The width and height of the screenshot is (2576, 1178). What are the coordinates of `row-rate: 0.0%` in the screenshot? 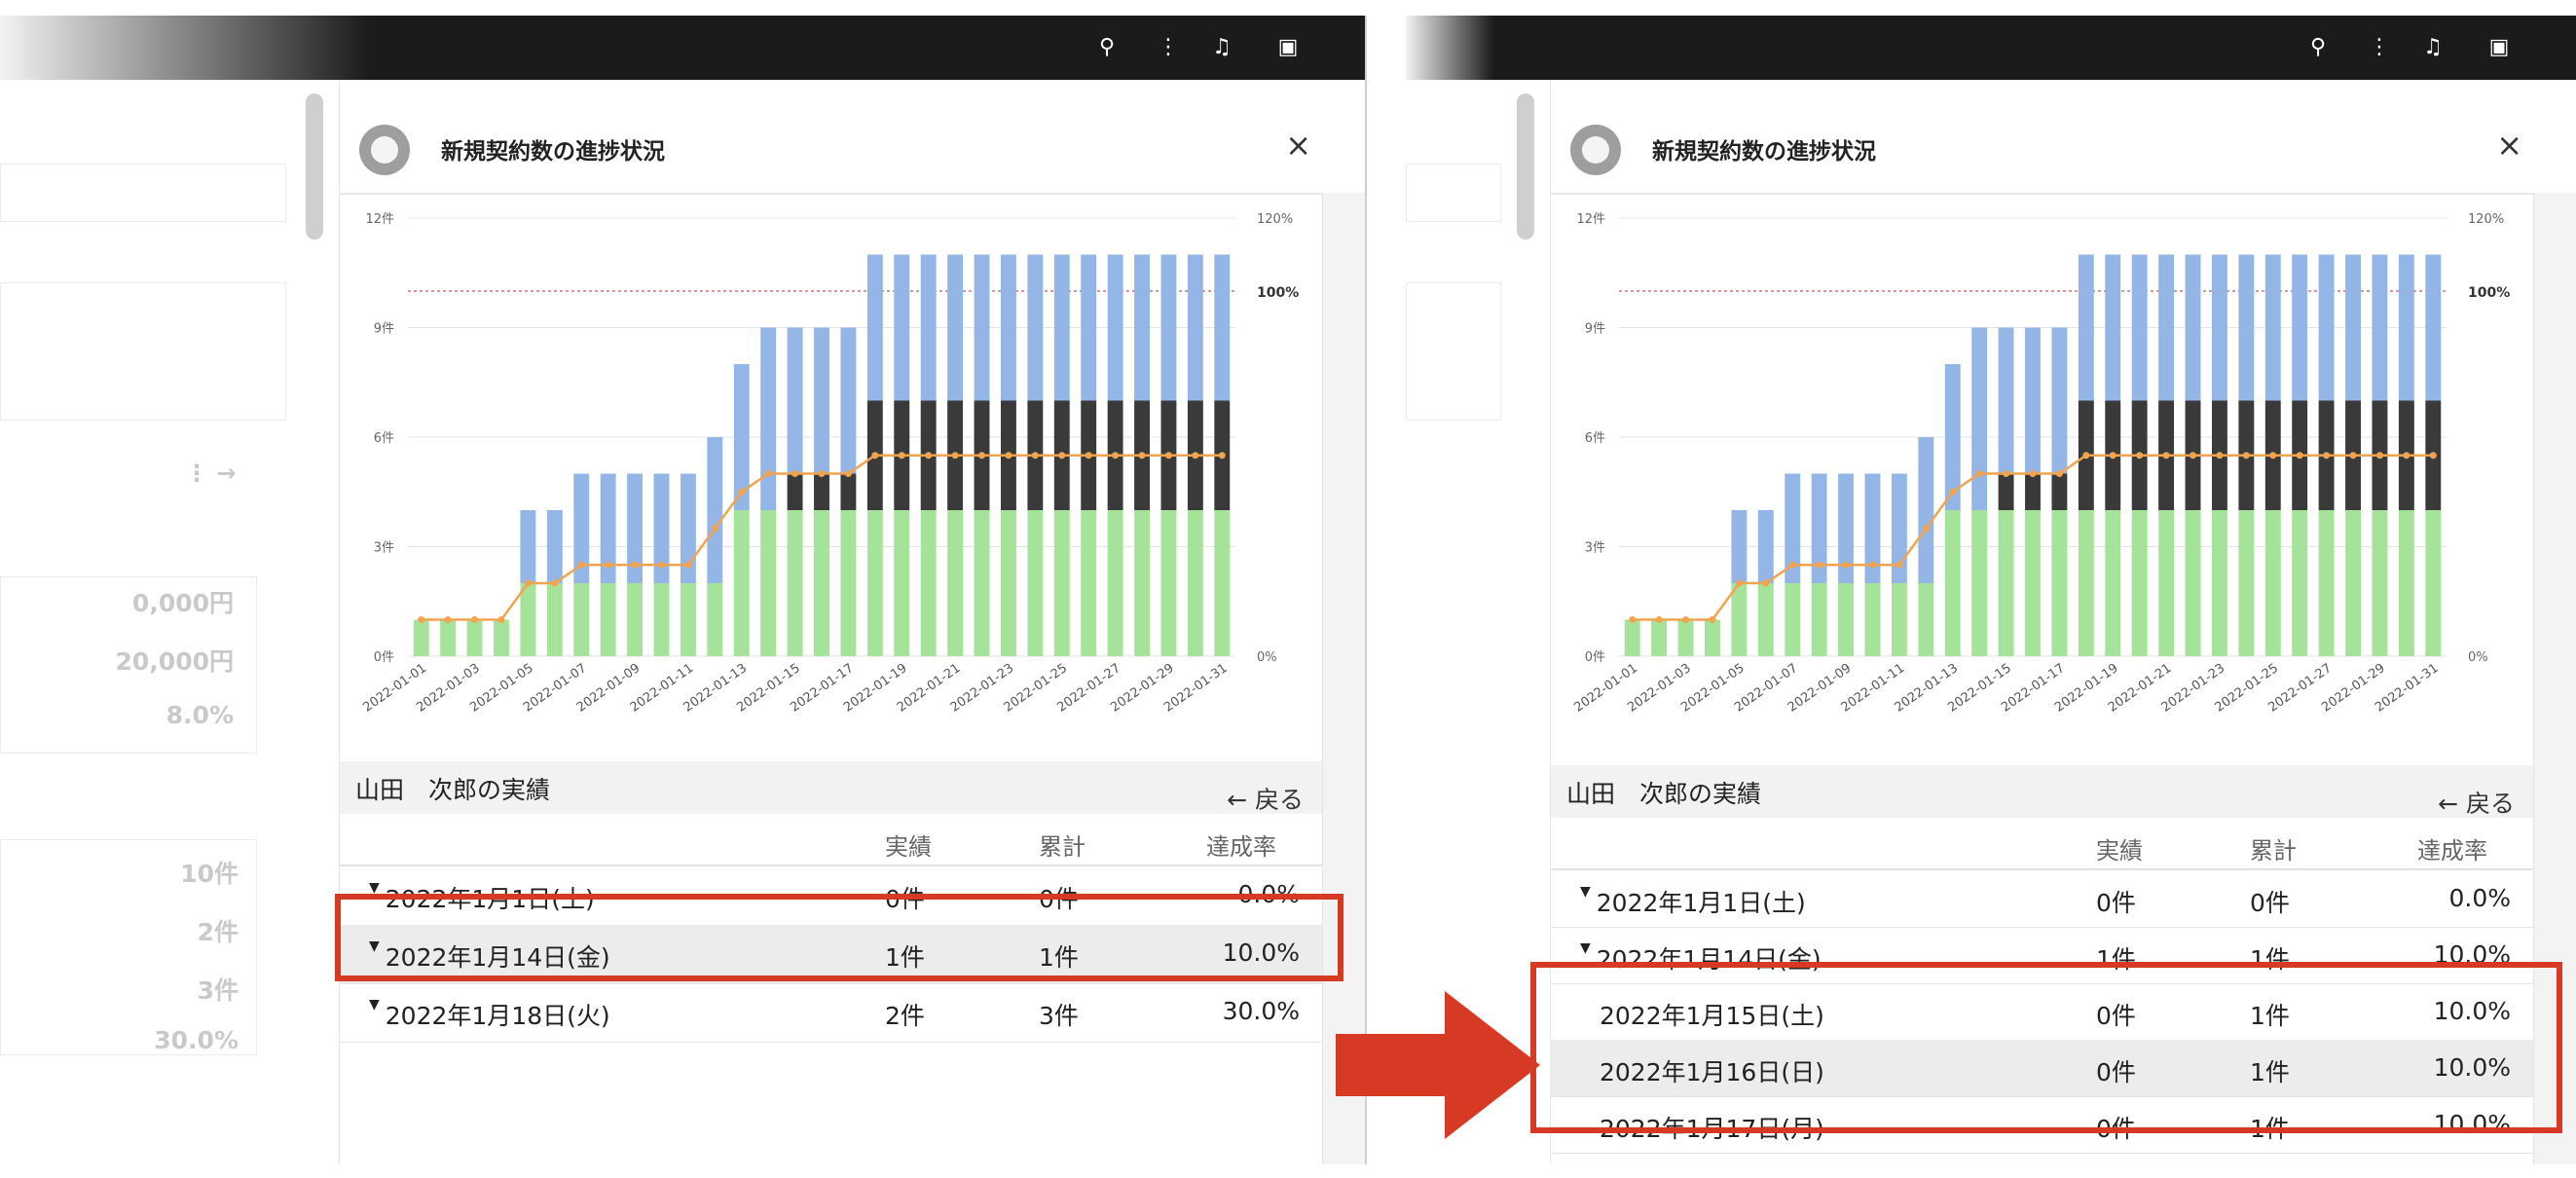 It's located at (2479, 898).